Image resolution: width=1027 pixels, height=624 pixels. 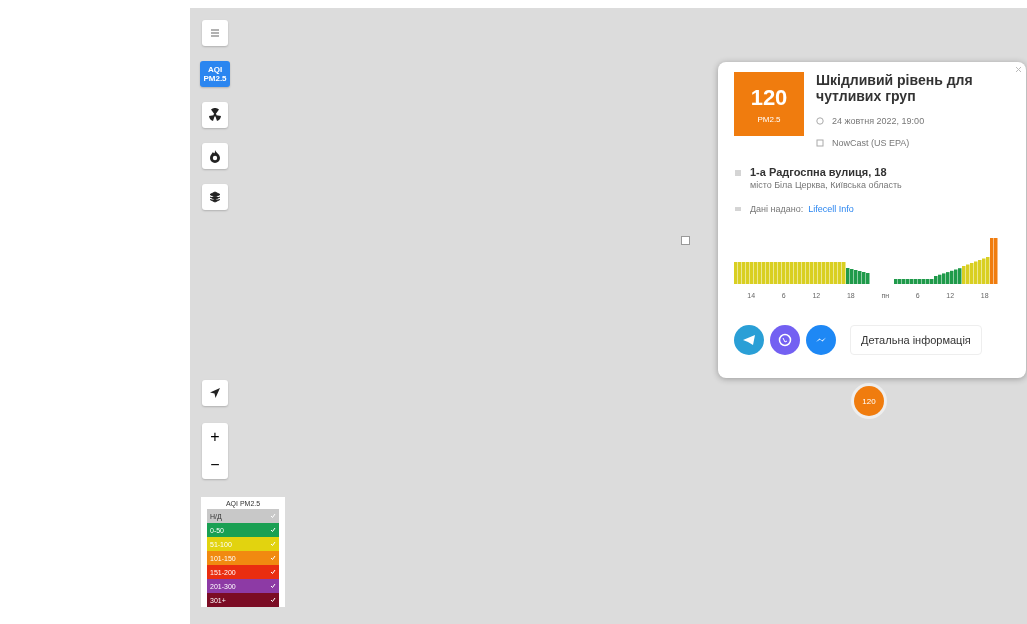 I want to click on clock-icon, so click(x=820, y=121).